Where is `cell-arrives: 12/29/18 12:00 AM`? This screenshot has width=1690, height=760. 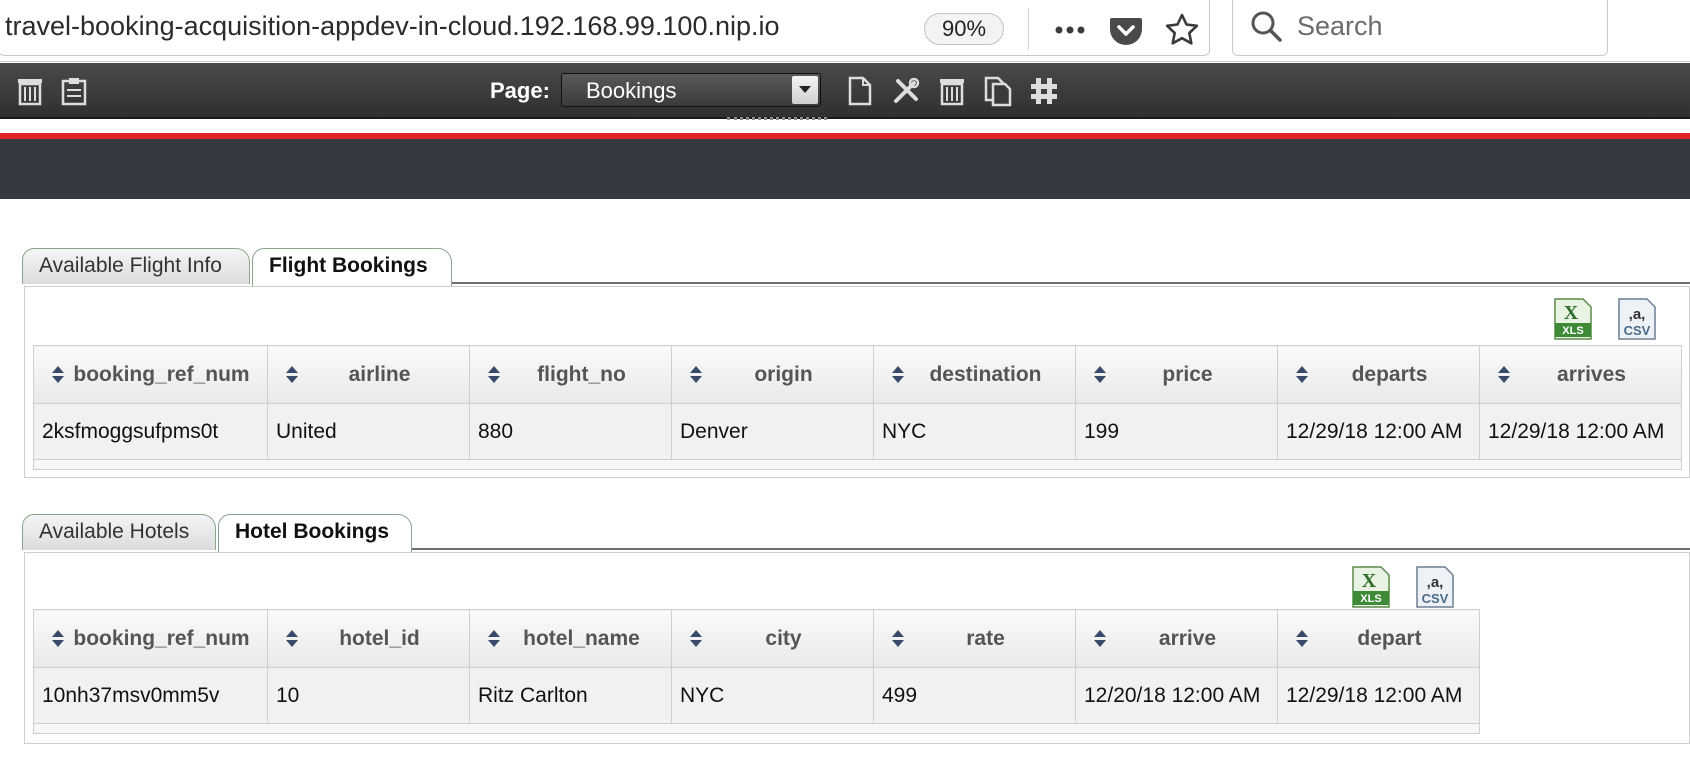 cell-arrives: 12/29/18 12:00 AM is located at coordinates (1580, 431).